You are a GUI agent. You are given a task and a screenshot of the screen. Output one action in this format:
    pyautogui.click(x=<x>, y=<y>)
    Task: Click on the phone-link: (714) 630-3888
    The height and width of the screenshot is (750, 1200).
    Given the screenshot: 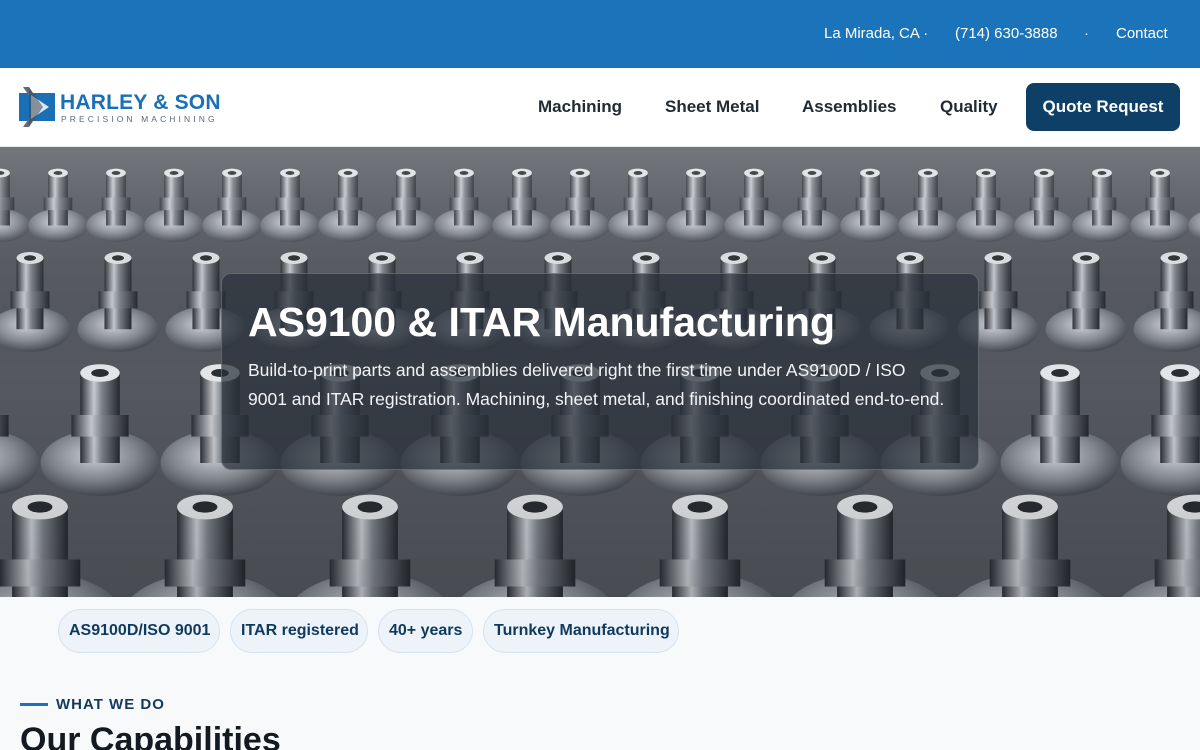 What is the action you would take?
    pyautogui.click(x=1006, y=34)
    